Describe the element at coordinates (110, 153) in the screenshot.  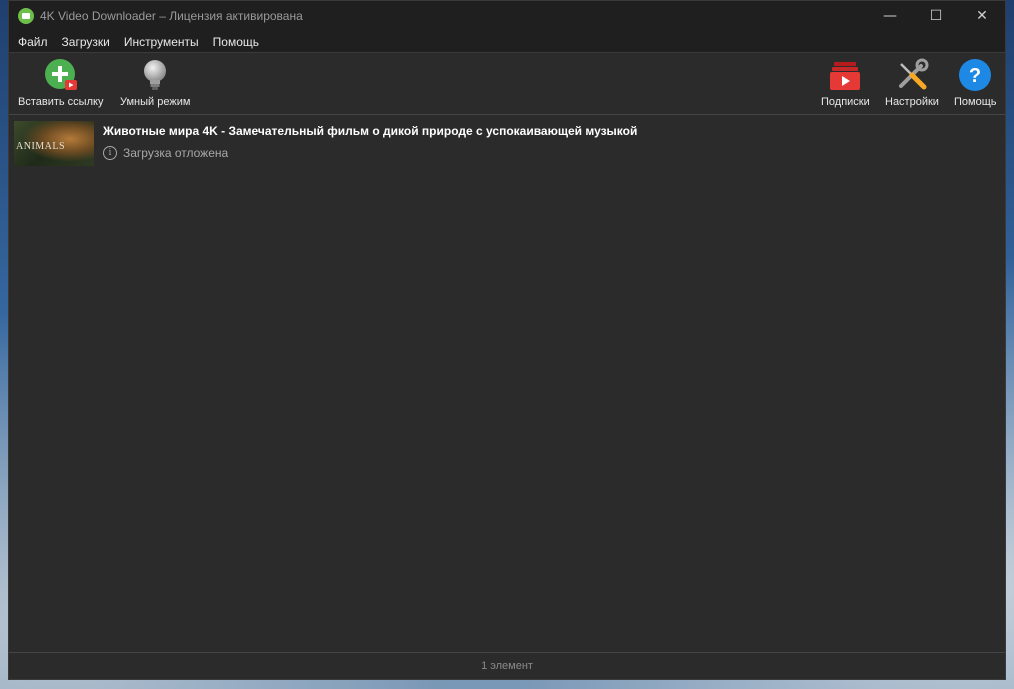
I see `info-icon: i` at that location.